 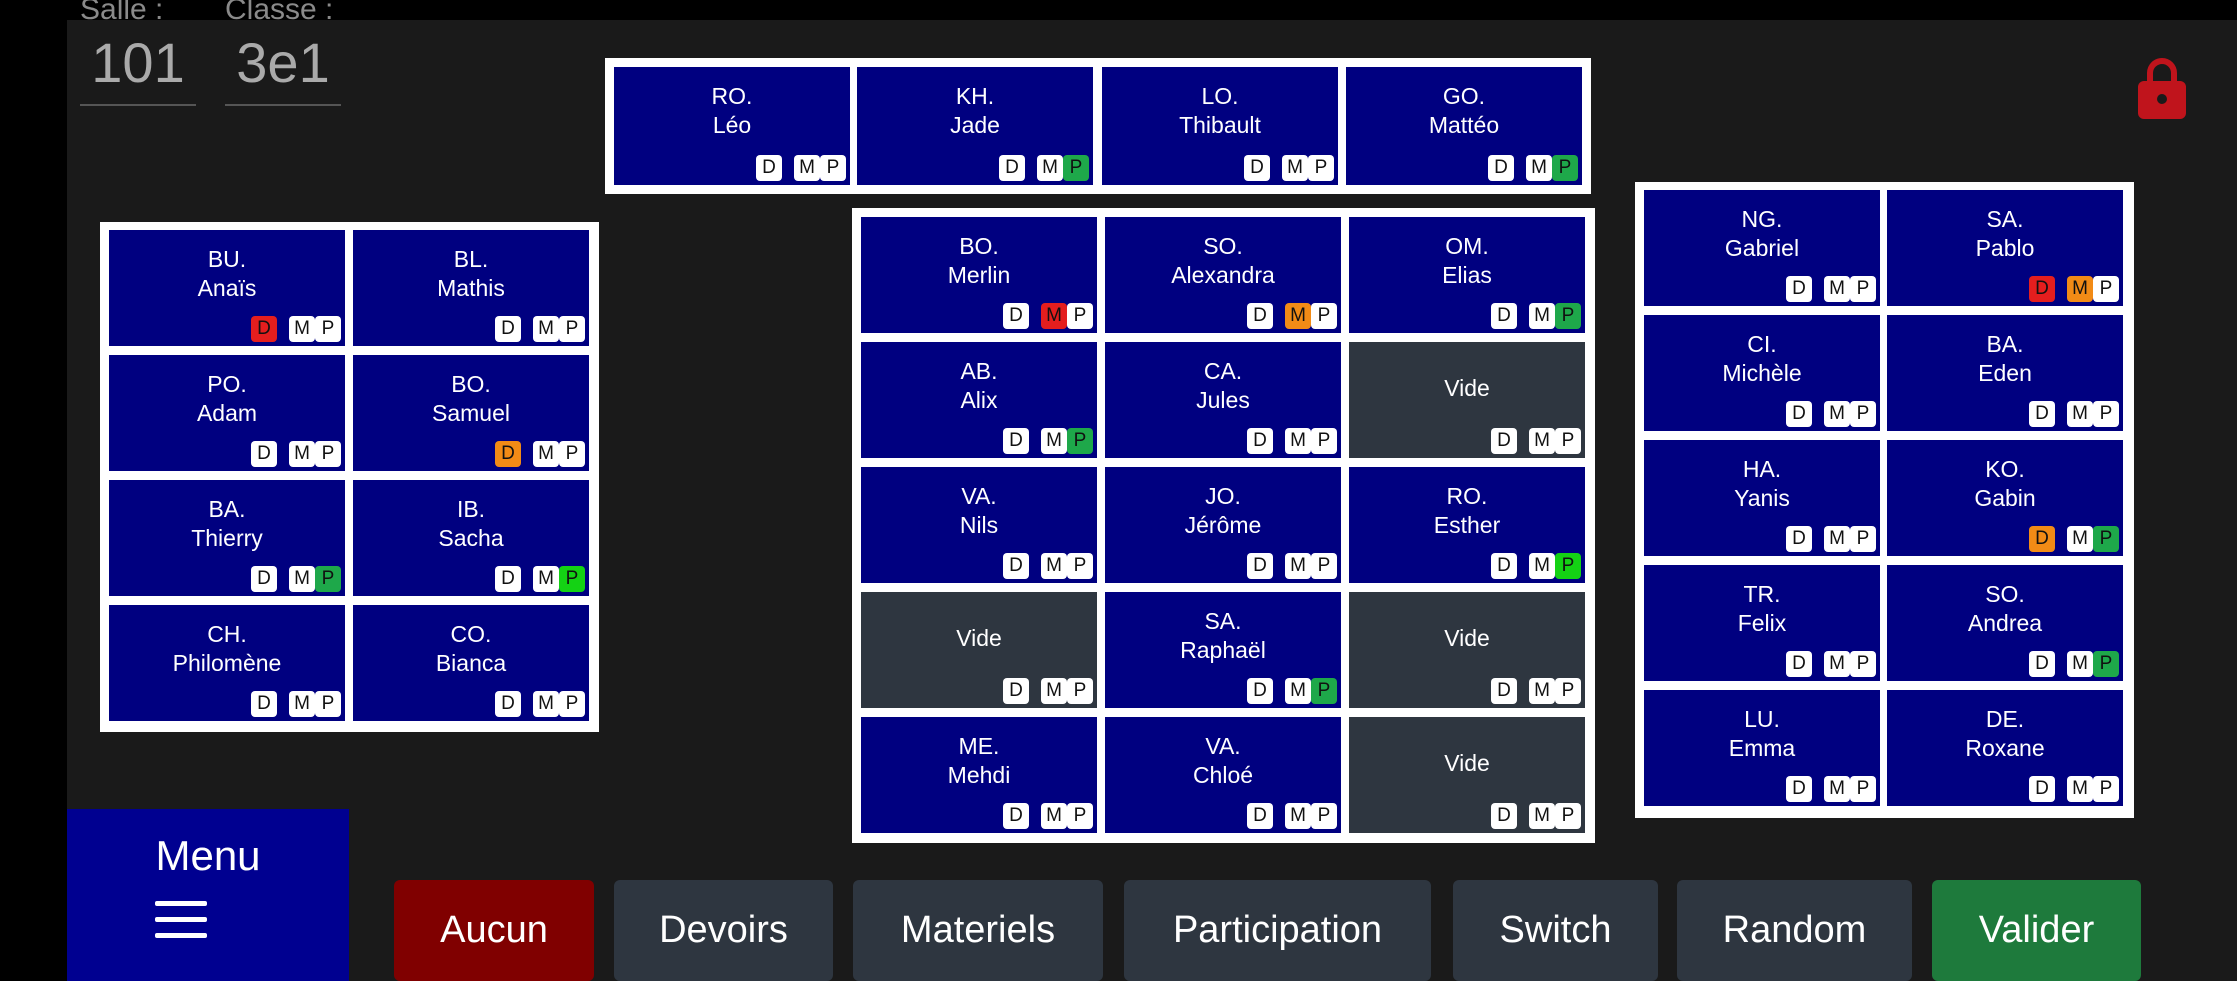 I want to click on seat-elias: OM. Elias D M P, so click(x=1467, y=275).